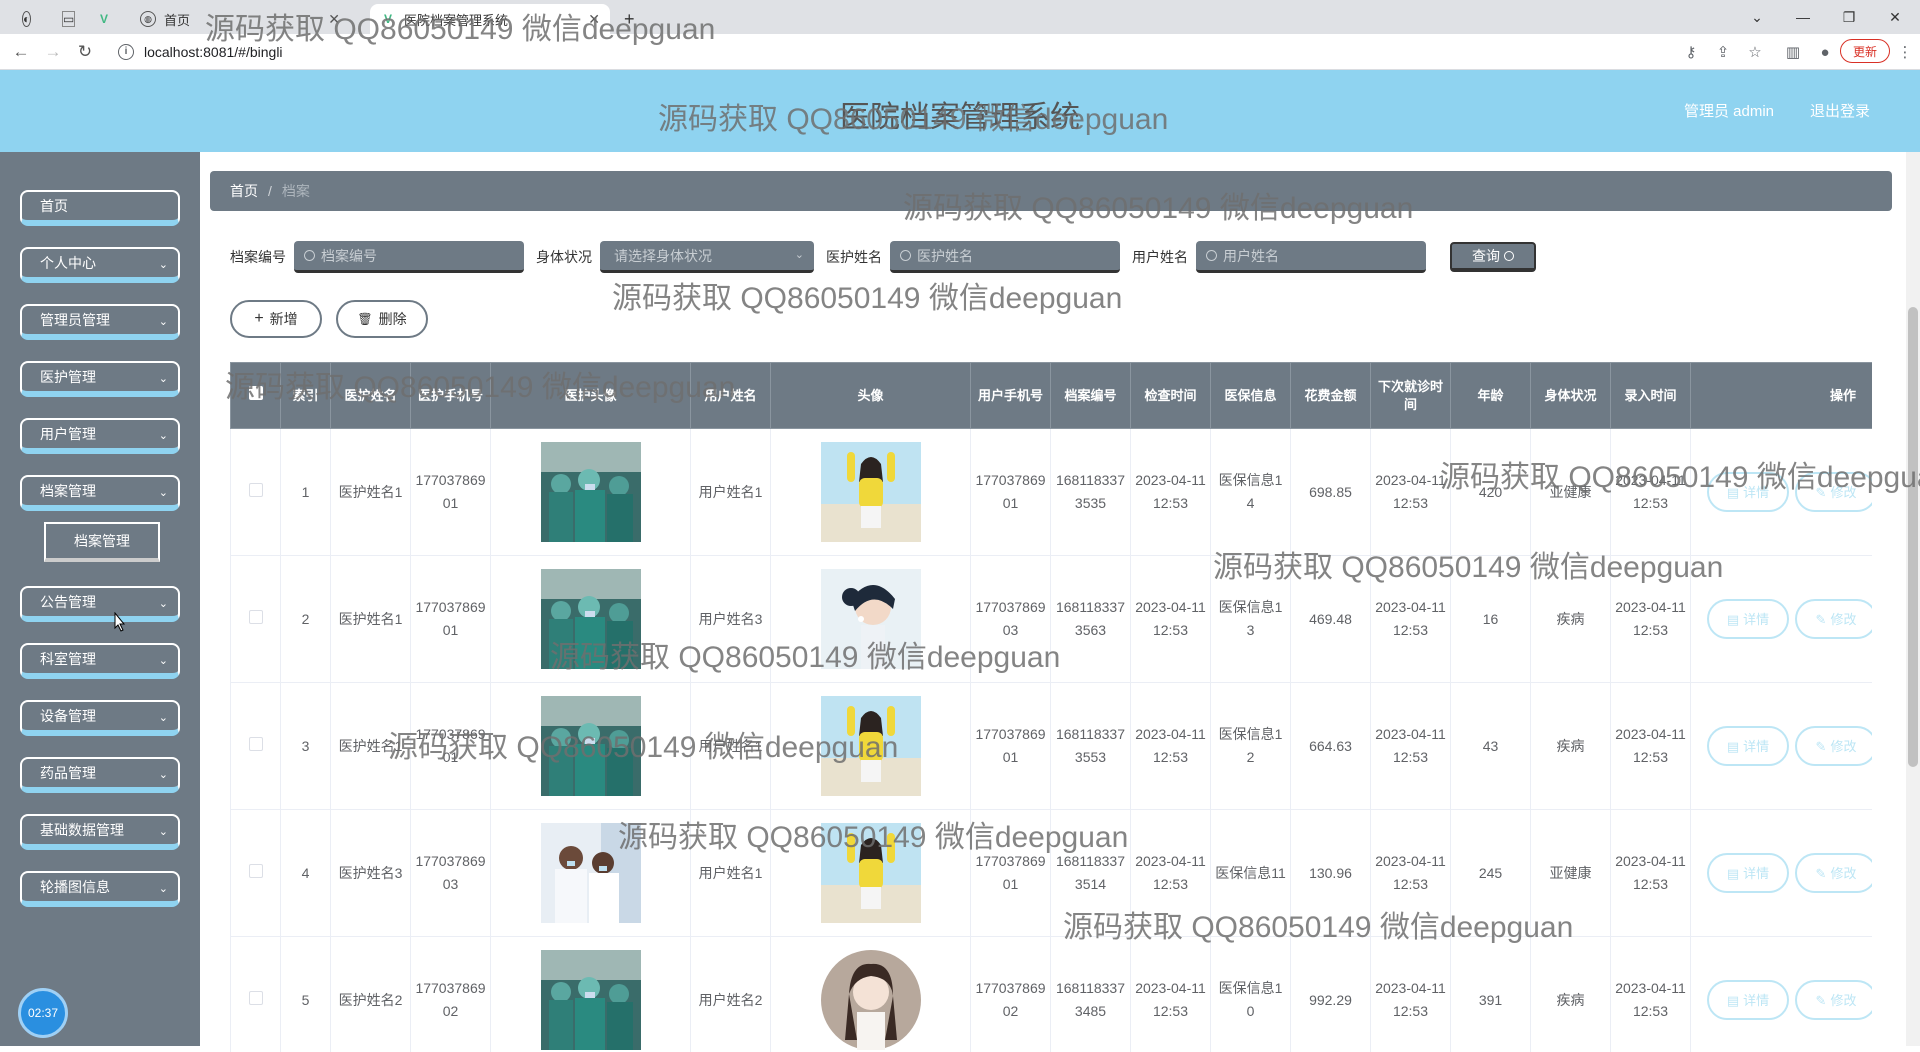  What do you see at coordinates (960, 17) in the screenshot?
I see `browser-tab-bar: ◐ ▭ V ◍ 首页 ✕ V 医院档案管理系统 ✕ + ⌄ — ❐ ✕` at bounding box center [960, 17].